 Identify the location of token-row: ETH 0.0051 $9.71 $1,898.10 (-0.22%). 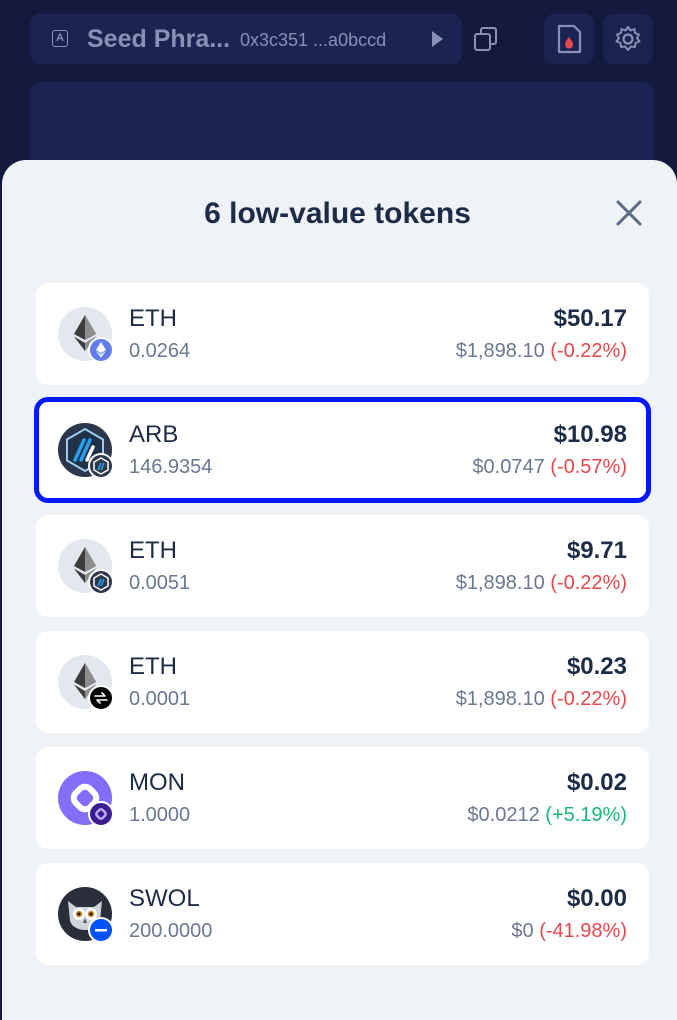
(342, 566).